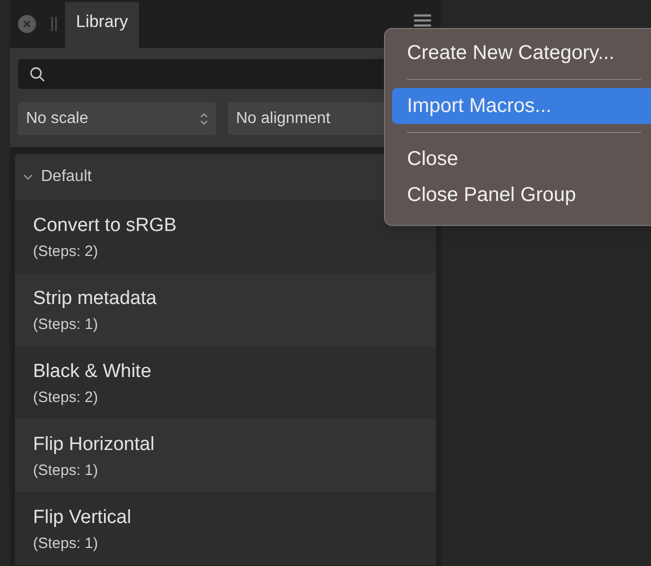  What do you see at coordinates (37, 74) in the screenshot?
I see `search-icon` at bounding box center [37, 74].